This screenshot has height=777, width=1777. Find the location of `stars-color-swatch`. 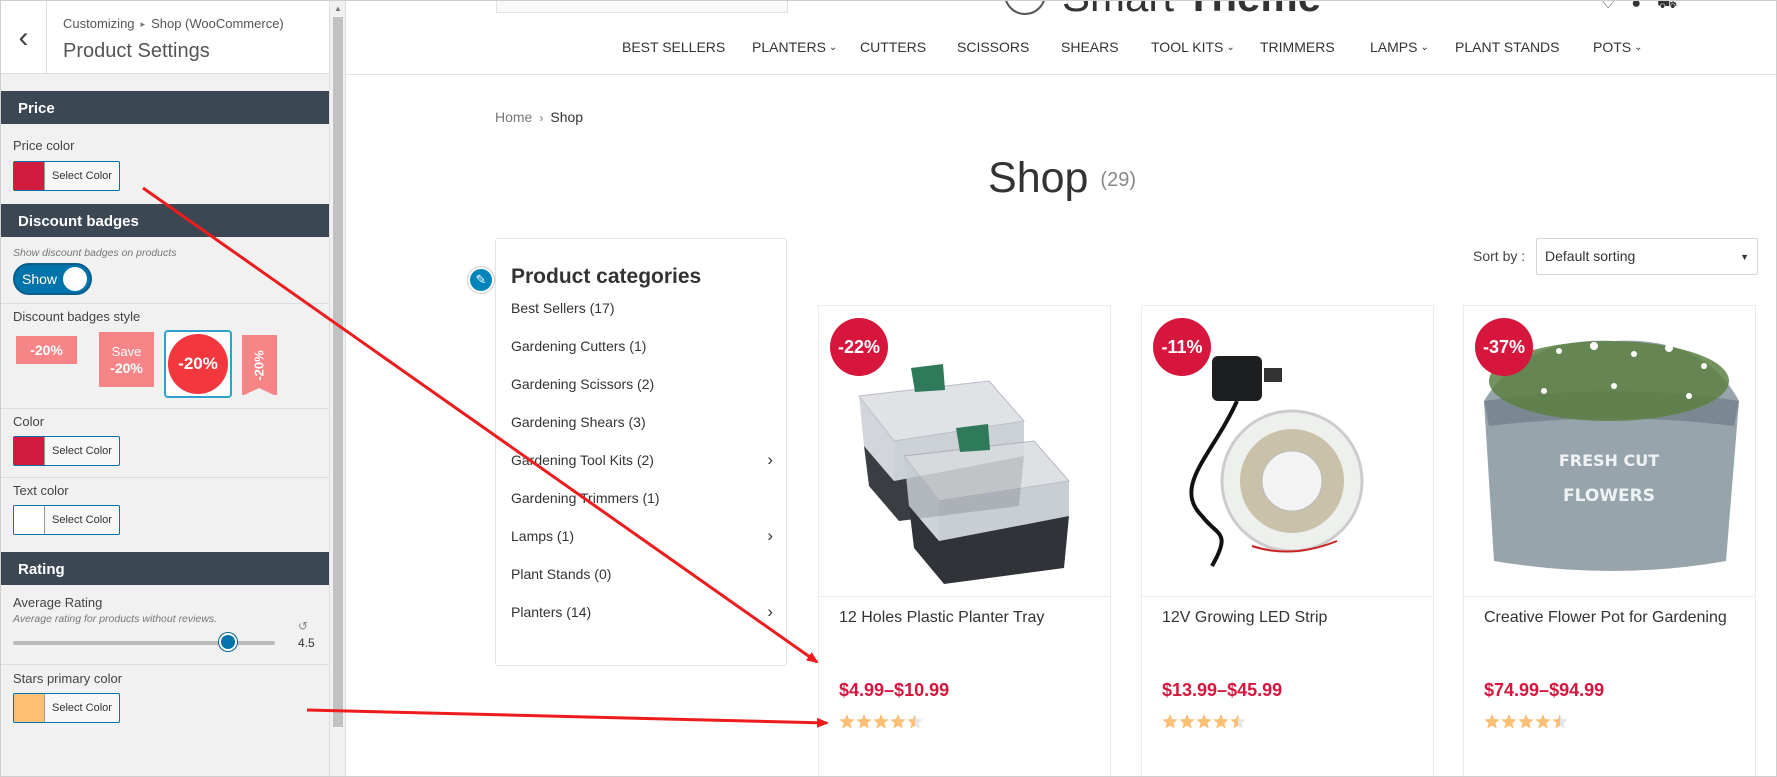

stars-color-swatch is located at coordinates (29, 708).